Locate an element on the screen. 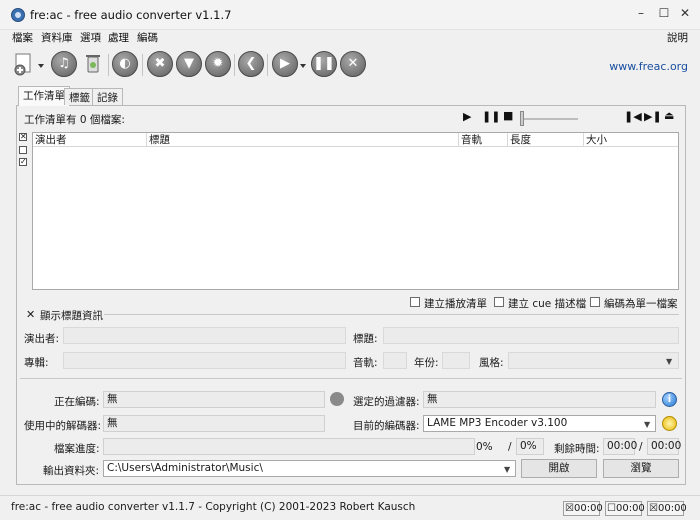 This screenshot has width=700, height=520. status-time-2-value: 00:00 is located at coordinates (630, 508).